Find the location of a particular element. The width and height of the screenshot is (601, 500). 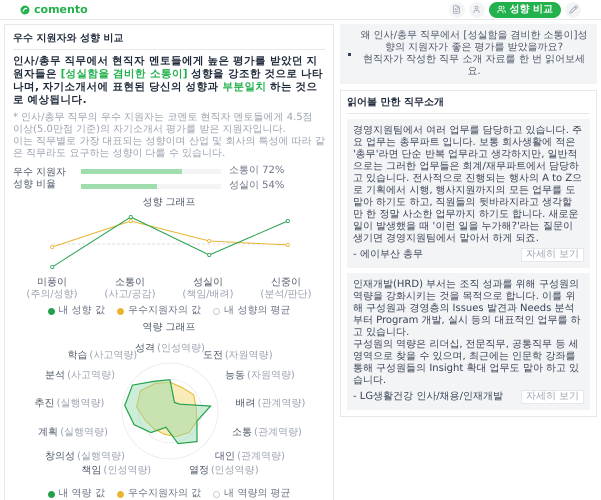

axis-label: 능동 is located at coordinates (235, 376).